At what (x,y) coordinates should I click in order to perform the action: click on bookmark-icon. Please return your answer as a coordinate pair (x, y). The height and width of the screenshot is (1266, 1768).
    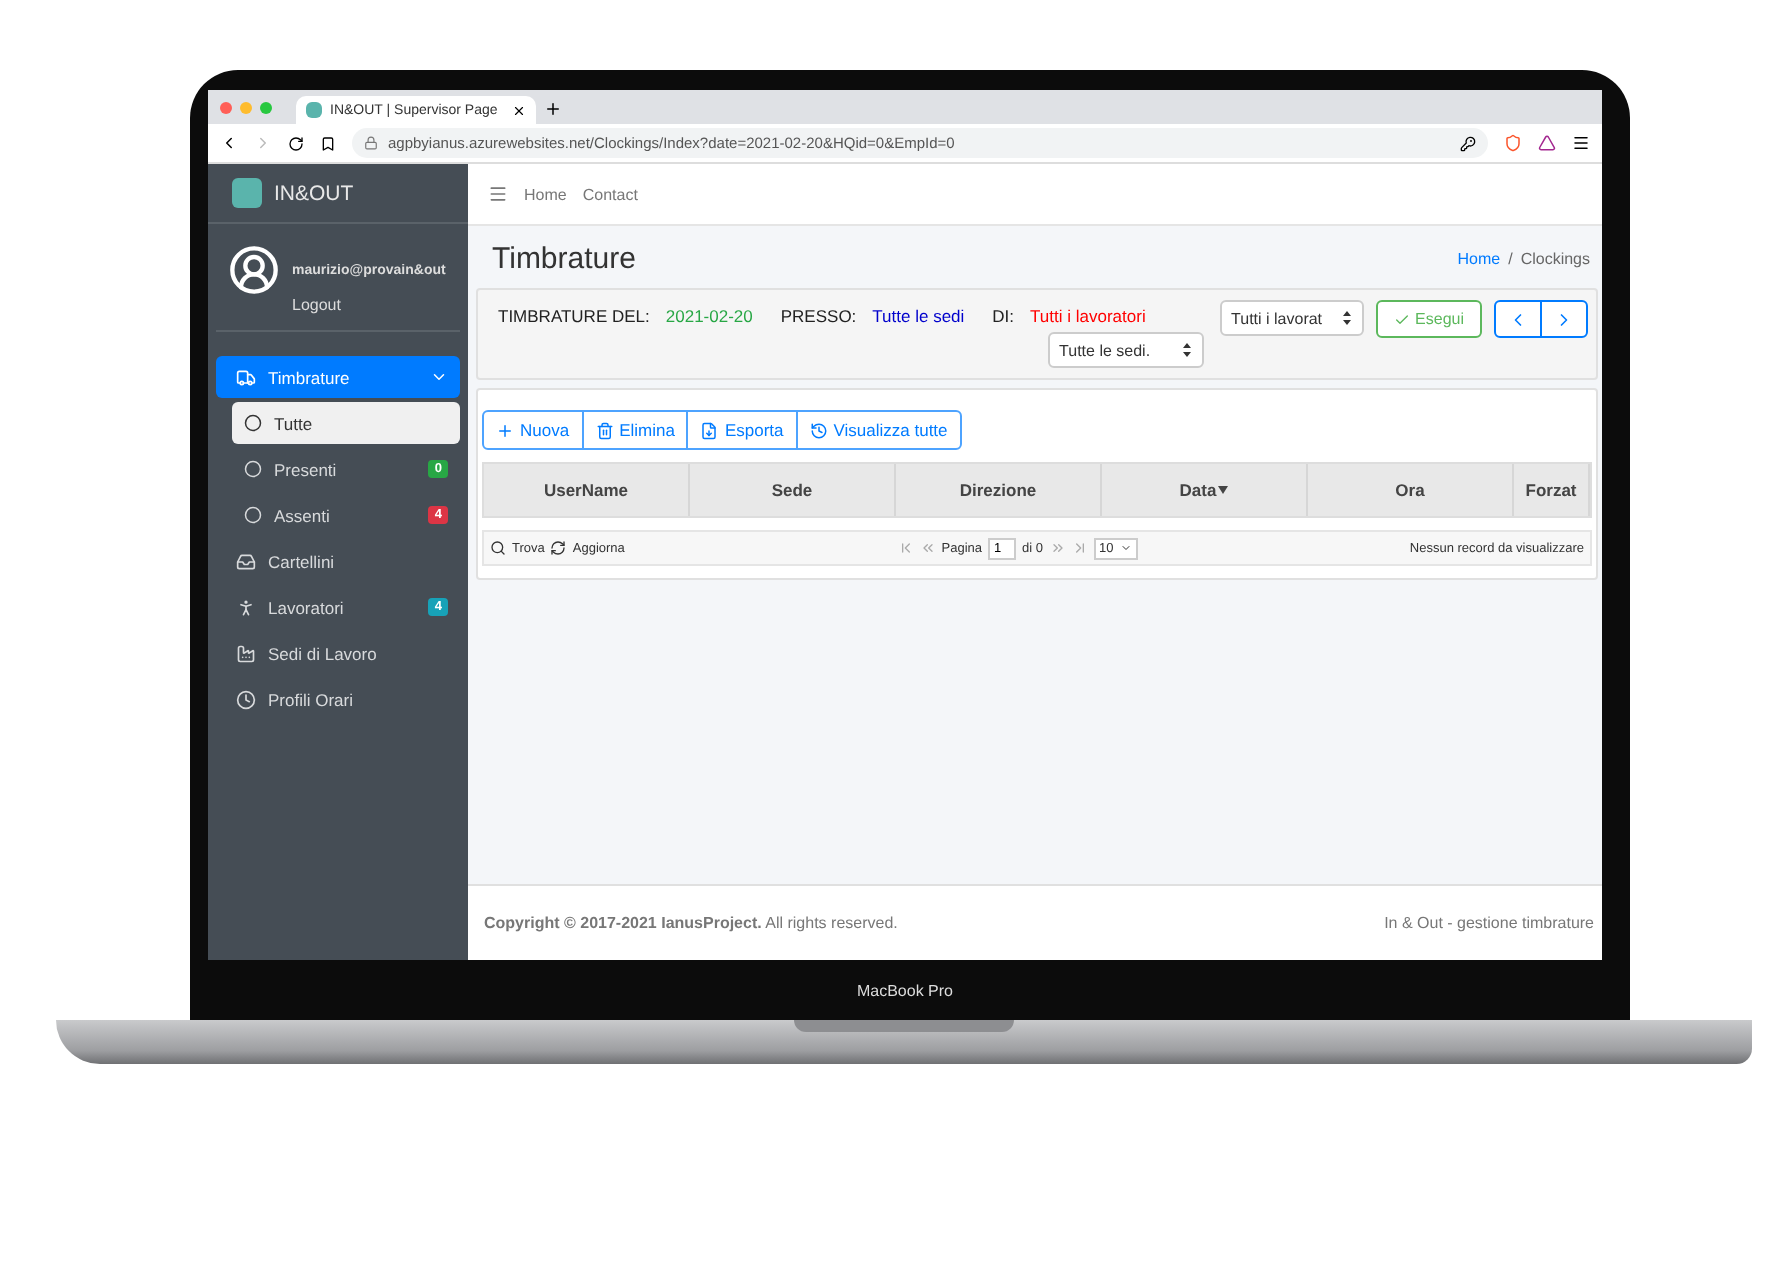
    Looking at the image, I should click on (328, 143).